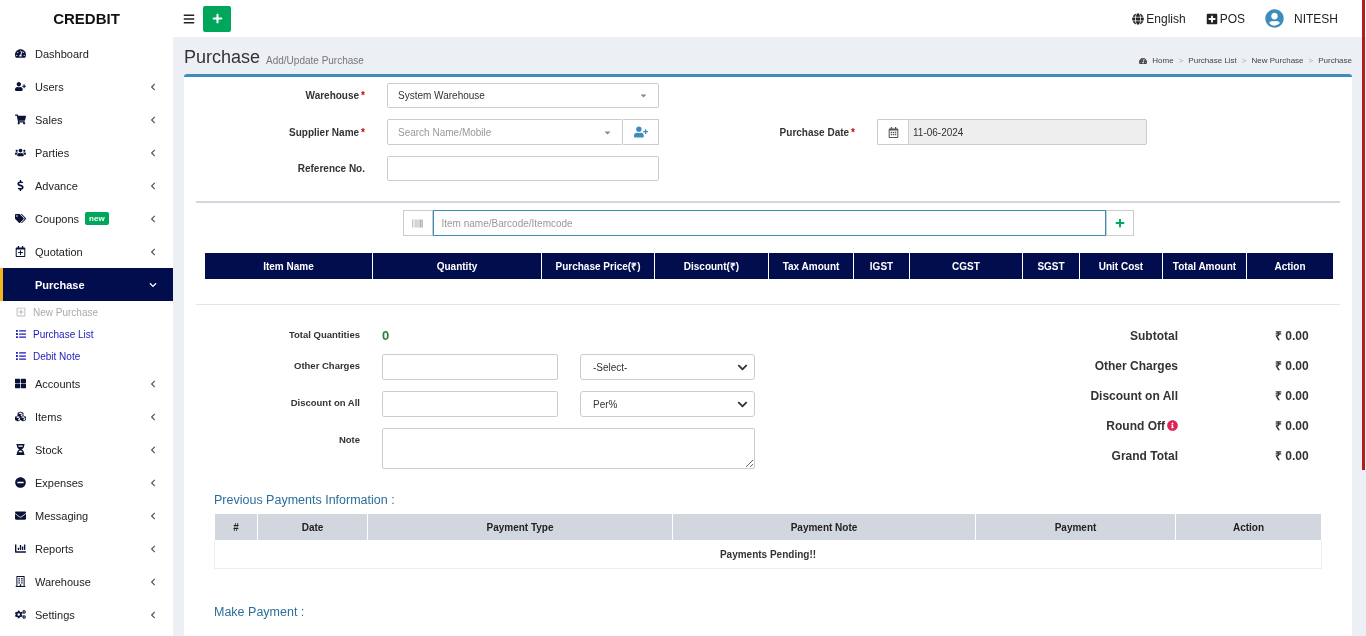 The image size is (1366, 636). Describe the element at coordinates (57, 218) in the screenshot. I see `sidebar-label: Coupons` at that location.